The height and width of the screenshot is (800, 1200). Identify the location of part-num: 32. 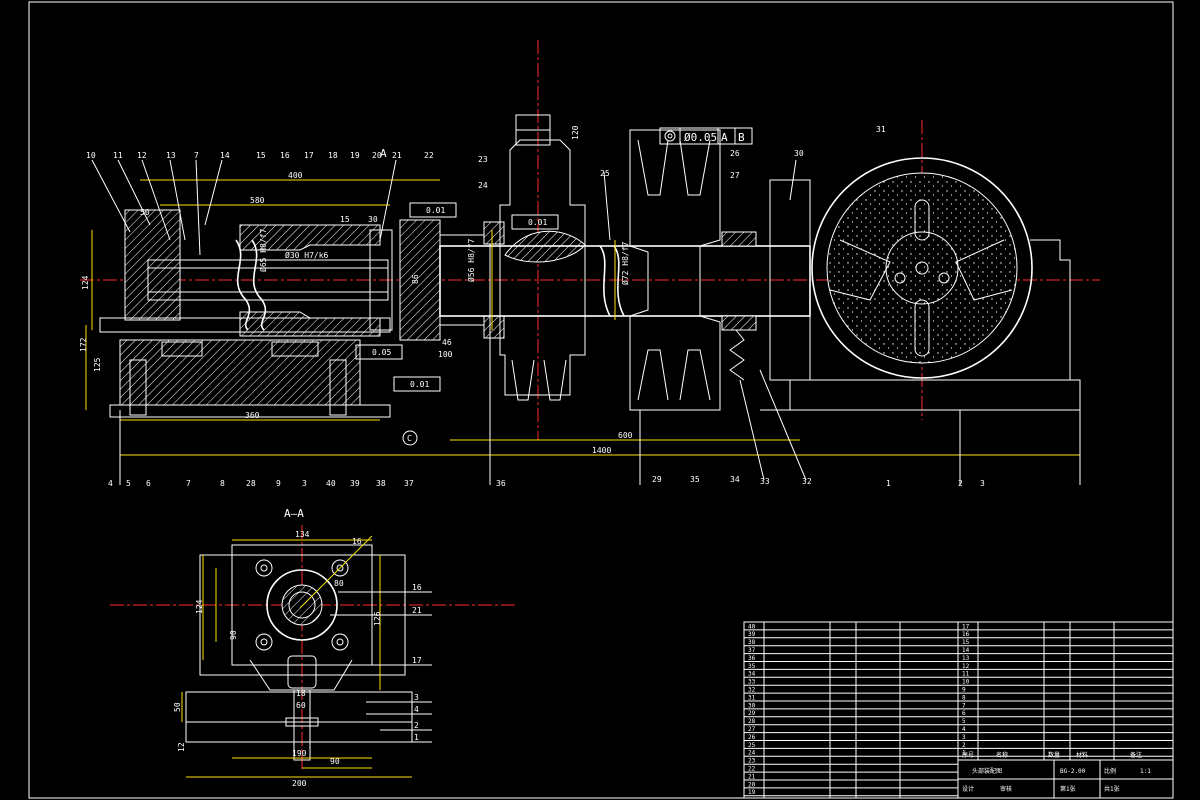
(807, 481).